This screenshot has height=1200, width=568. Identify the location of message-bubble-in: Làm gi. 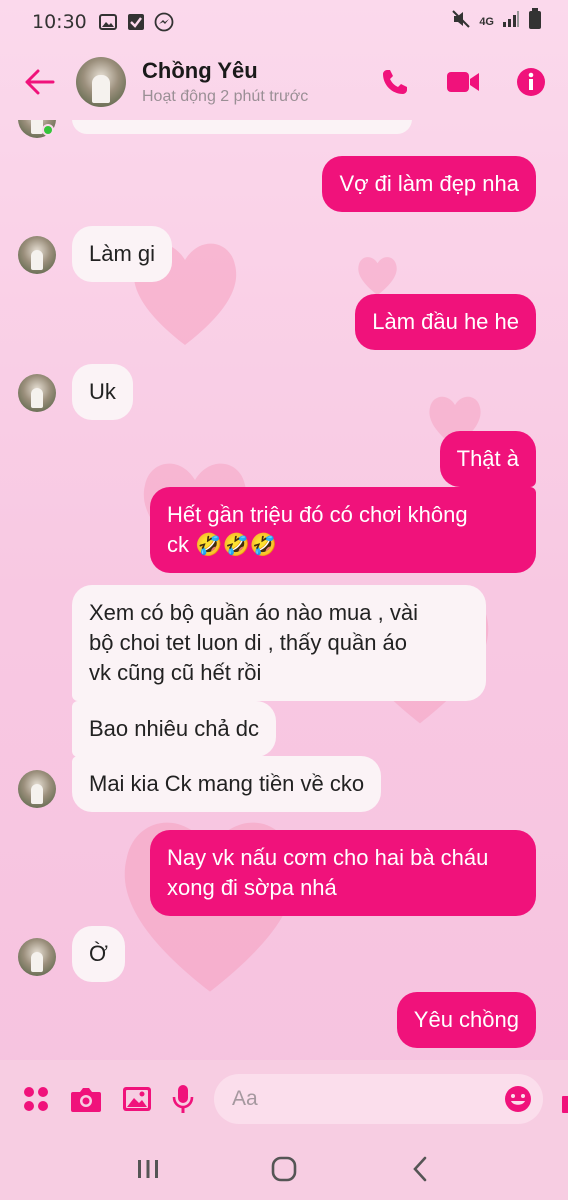
(122, 254).